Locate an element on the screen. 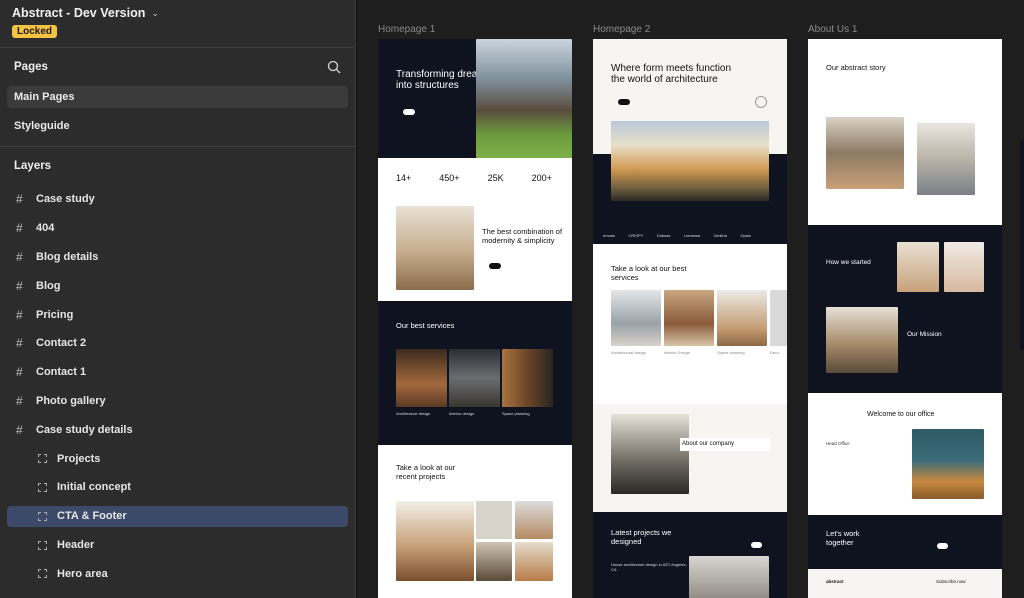  office-title: Welcome to our office is located at coordinates (901, 414).